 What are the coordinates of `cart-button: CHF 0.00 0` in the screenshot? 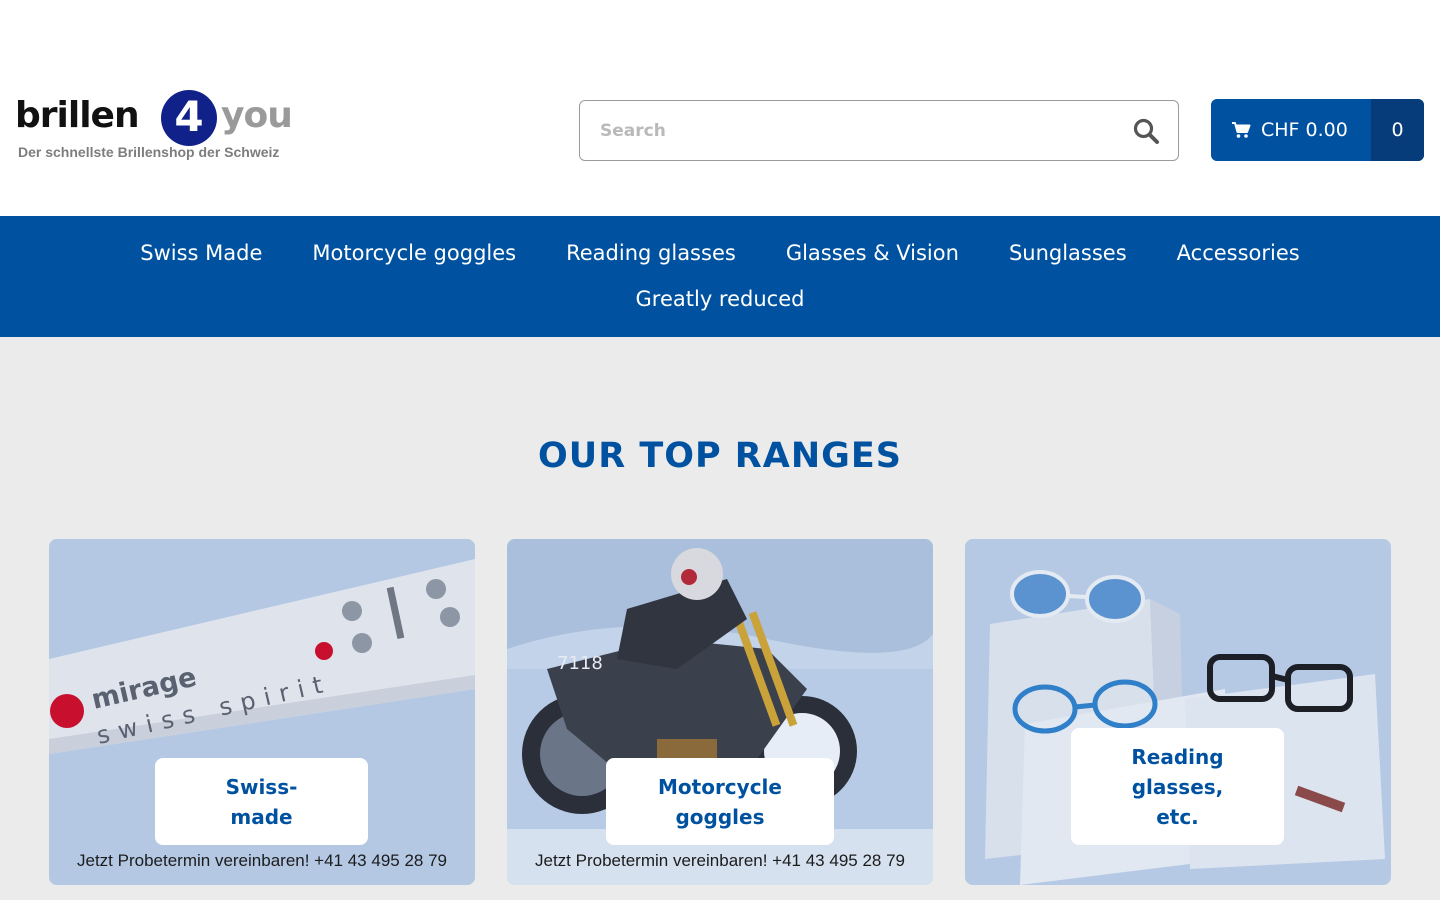 It's located at (1317, 130).